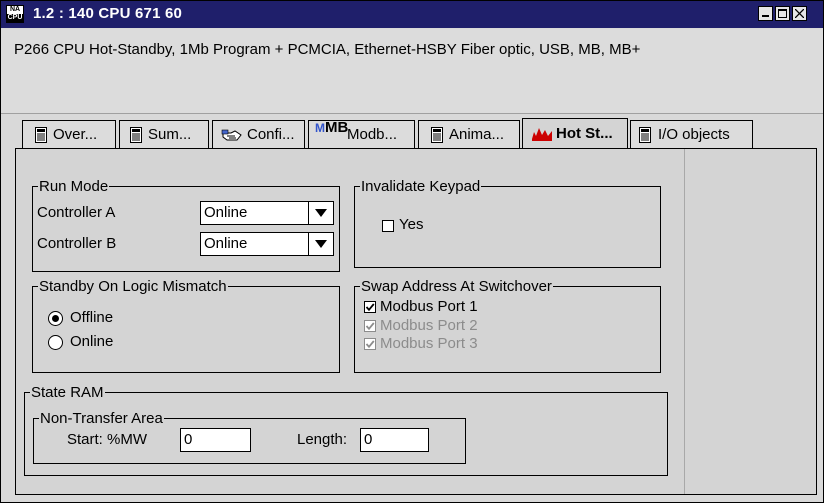 This screenshot has height=503, width=824. I want to click on controller-b-value: Online, so click(226, 243).